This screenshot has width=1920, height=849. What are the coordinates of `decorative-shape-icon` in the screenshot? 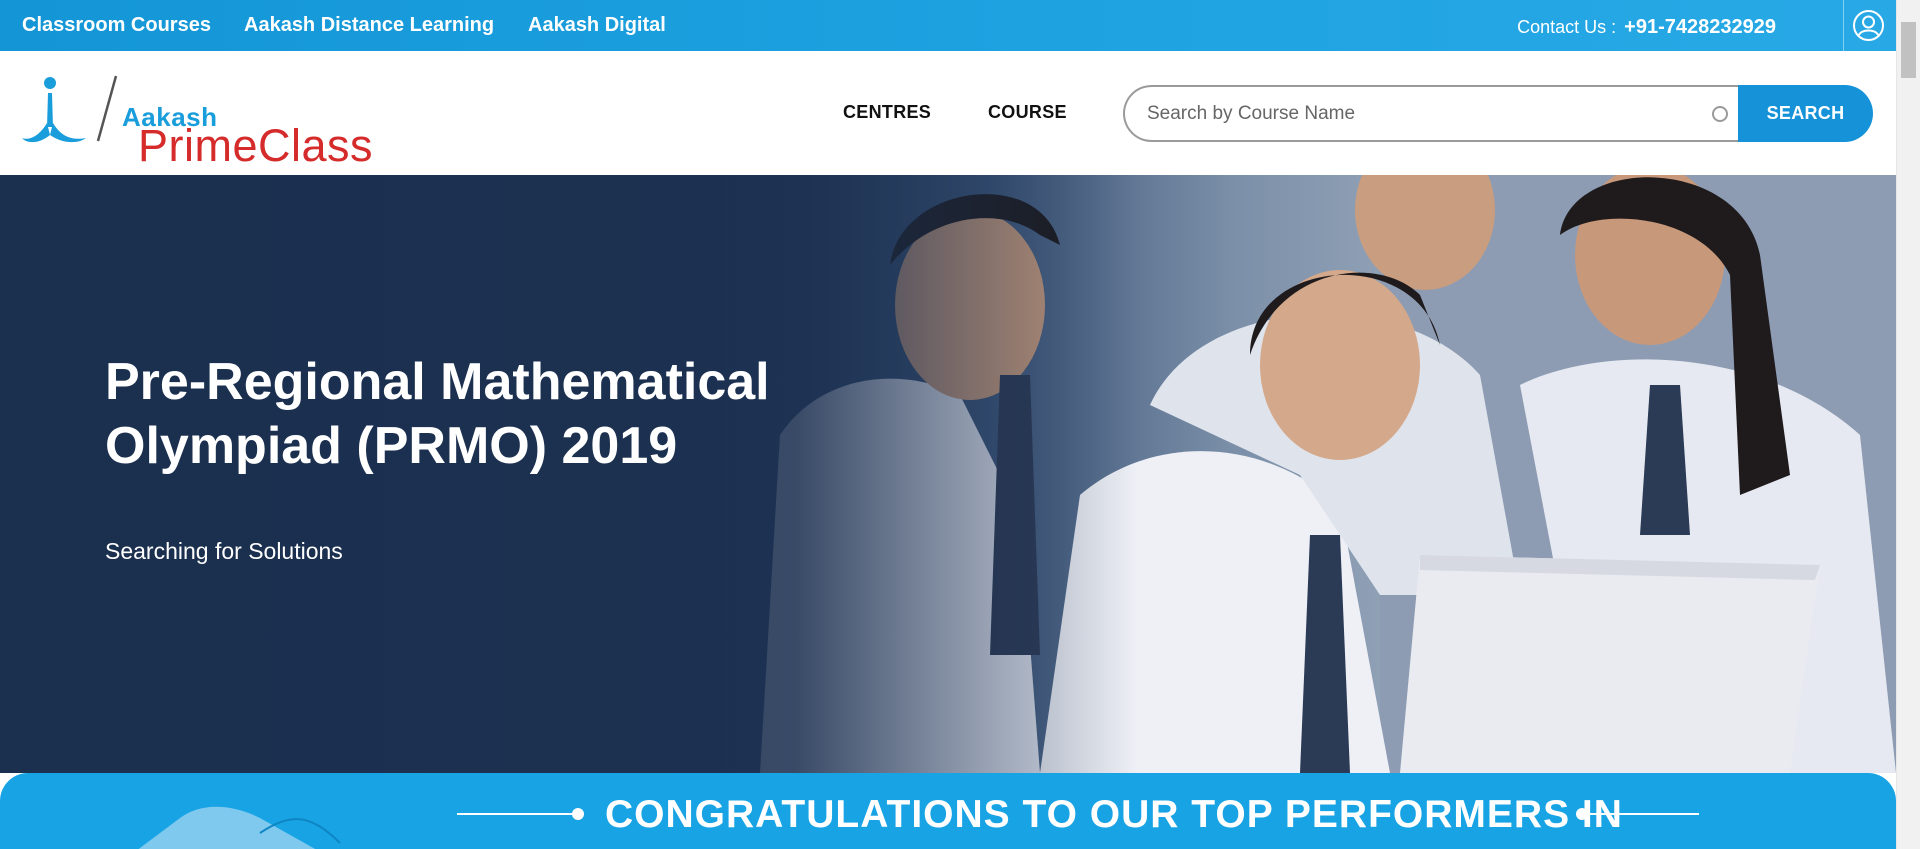 It's located at (239, 827).